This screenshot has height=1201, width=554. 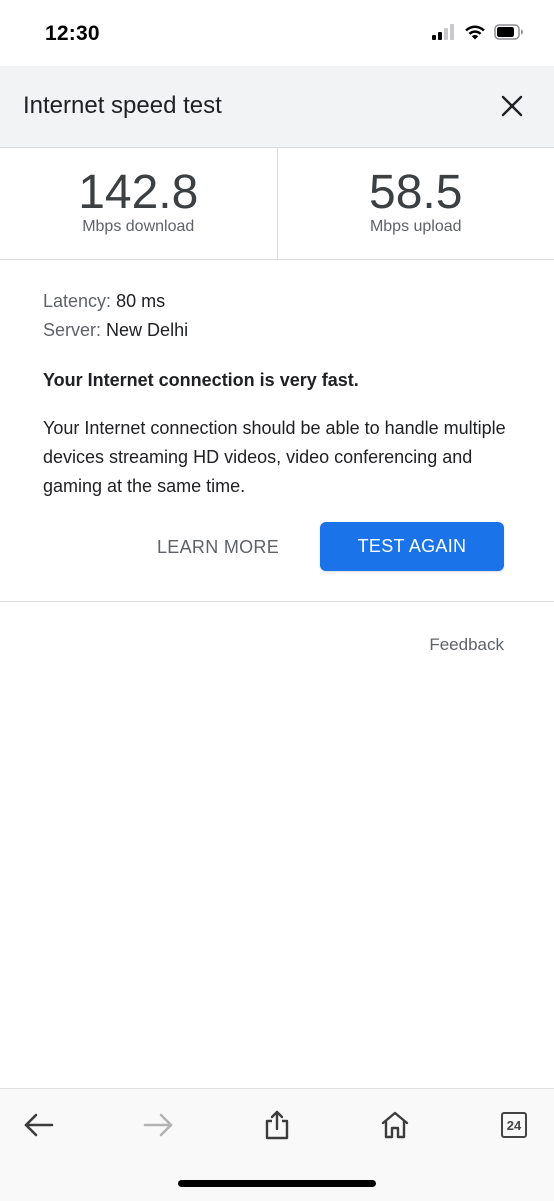 I want to click on download-label: Mbps download, so click(x=138, y=227).